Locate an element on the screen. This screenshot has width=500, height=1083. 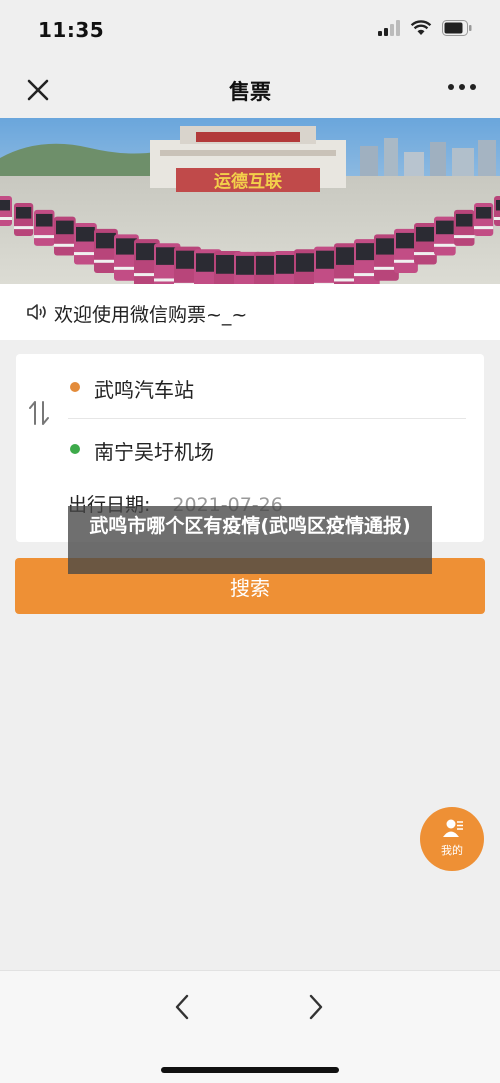
speaker-icon is located at coordinates (36, 312).